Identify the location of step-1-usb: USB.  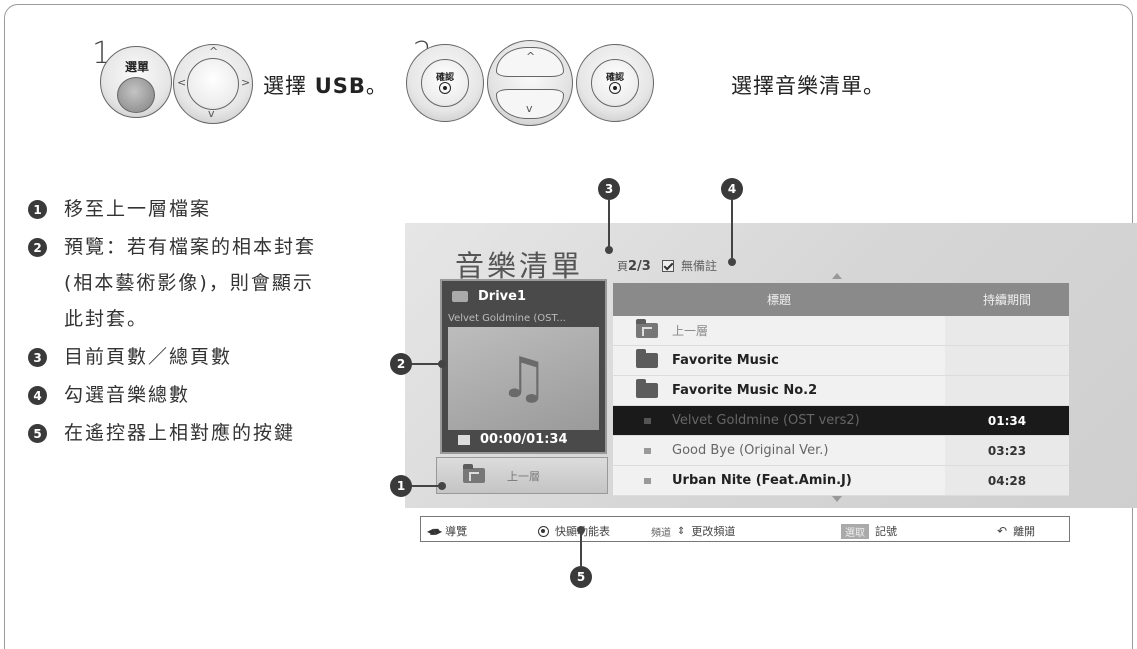
(340, 86).